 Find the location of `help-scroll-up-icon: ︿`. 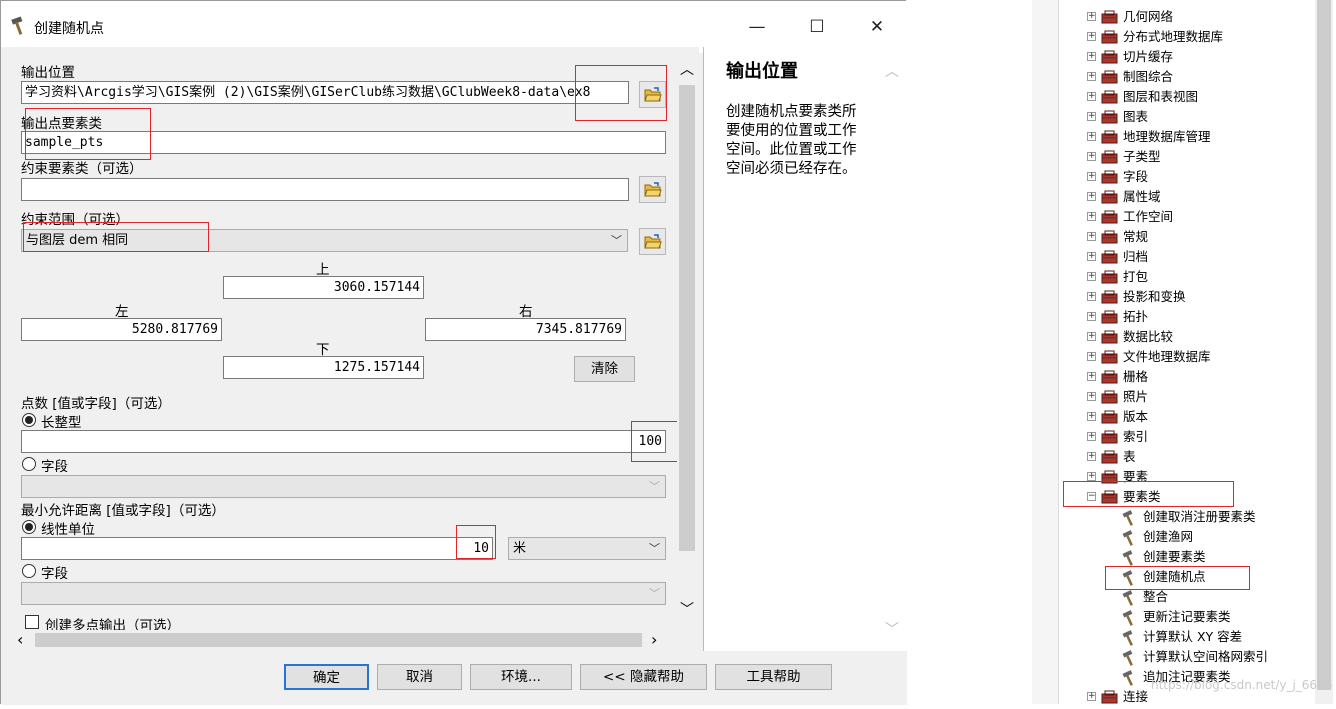

help-scroll-up-icon: ︿ is located at coordinates (892, 71).